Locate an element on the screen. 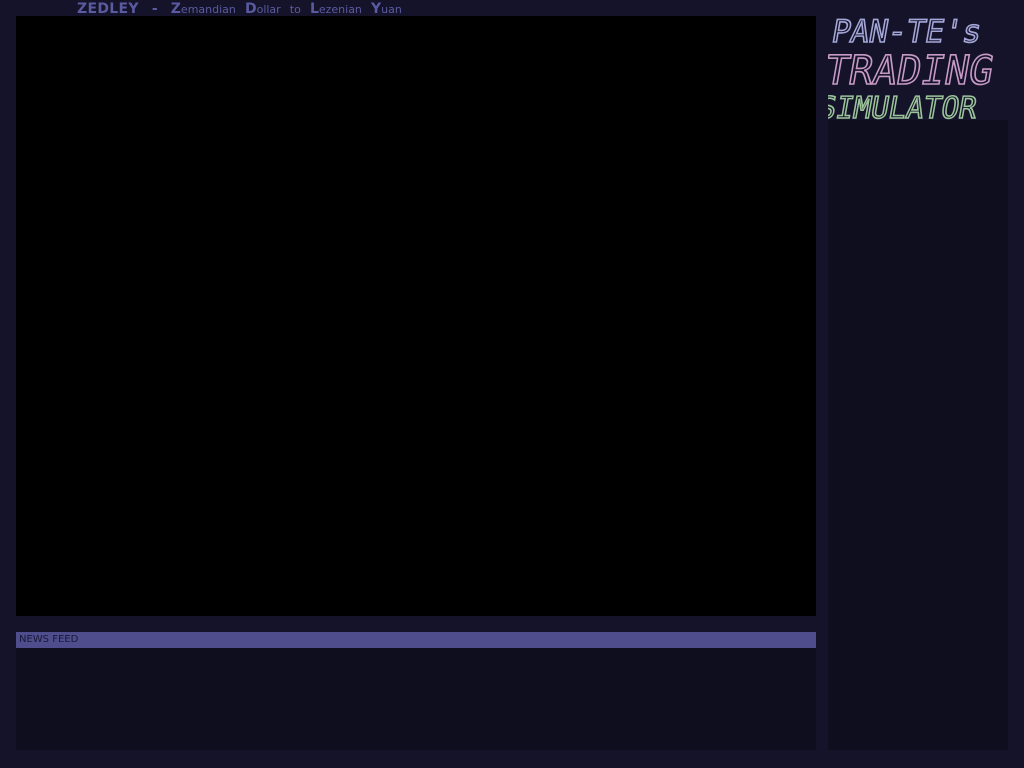  ticker-symbol: ZEDLEY is located at coordinates (108, 9).